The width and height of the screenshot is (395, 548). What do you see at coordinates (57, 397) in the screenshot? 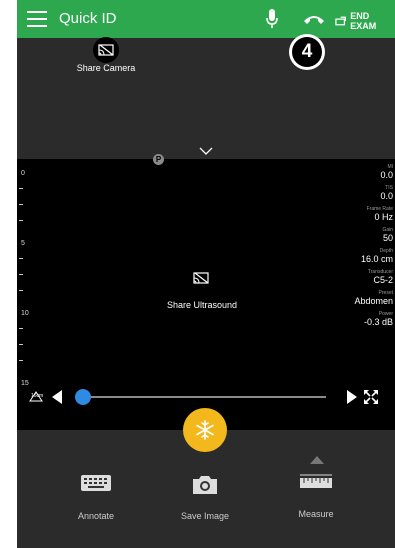
I see `previous-frame-button` at bounding box center [57, 397].